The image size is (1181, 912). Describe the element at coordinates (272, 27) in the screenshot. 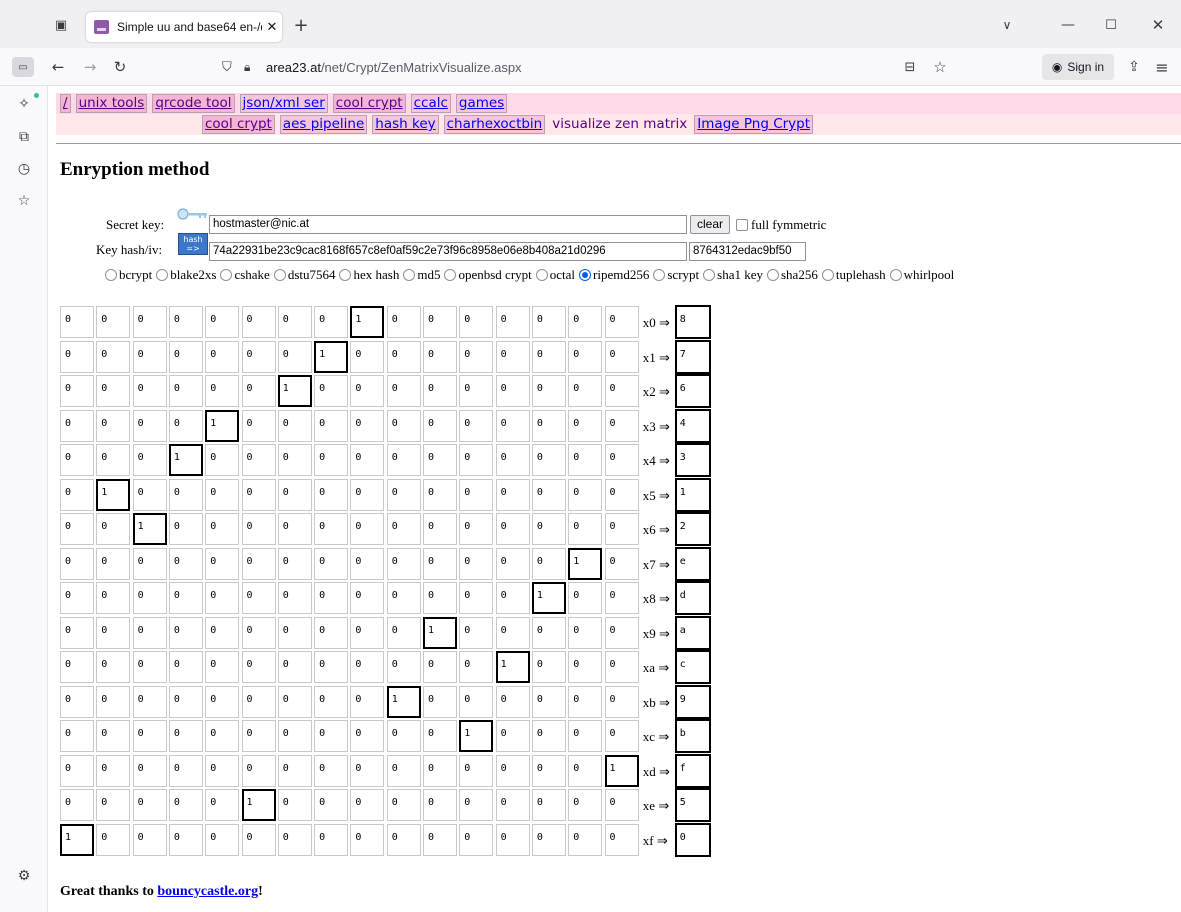

I see `close-tab-icon: ✕` at that location.